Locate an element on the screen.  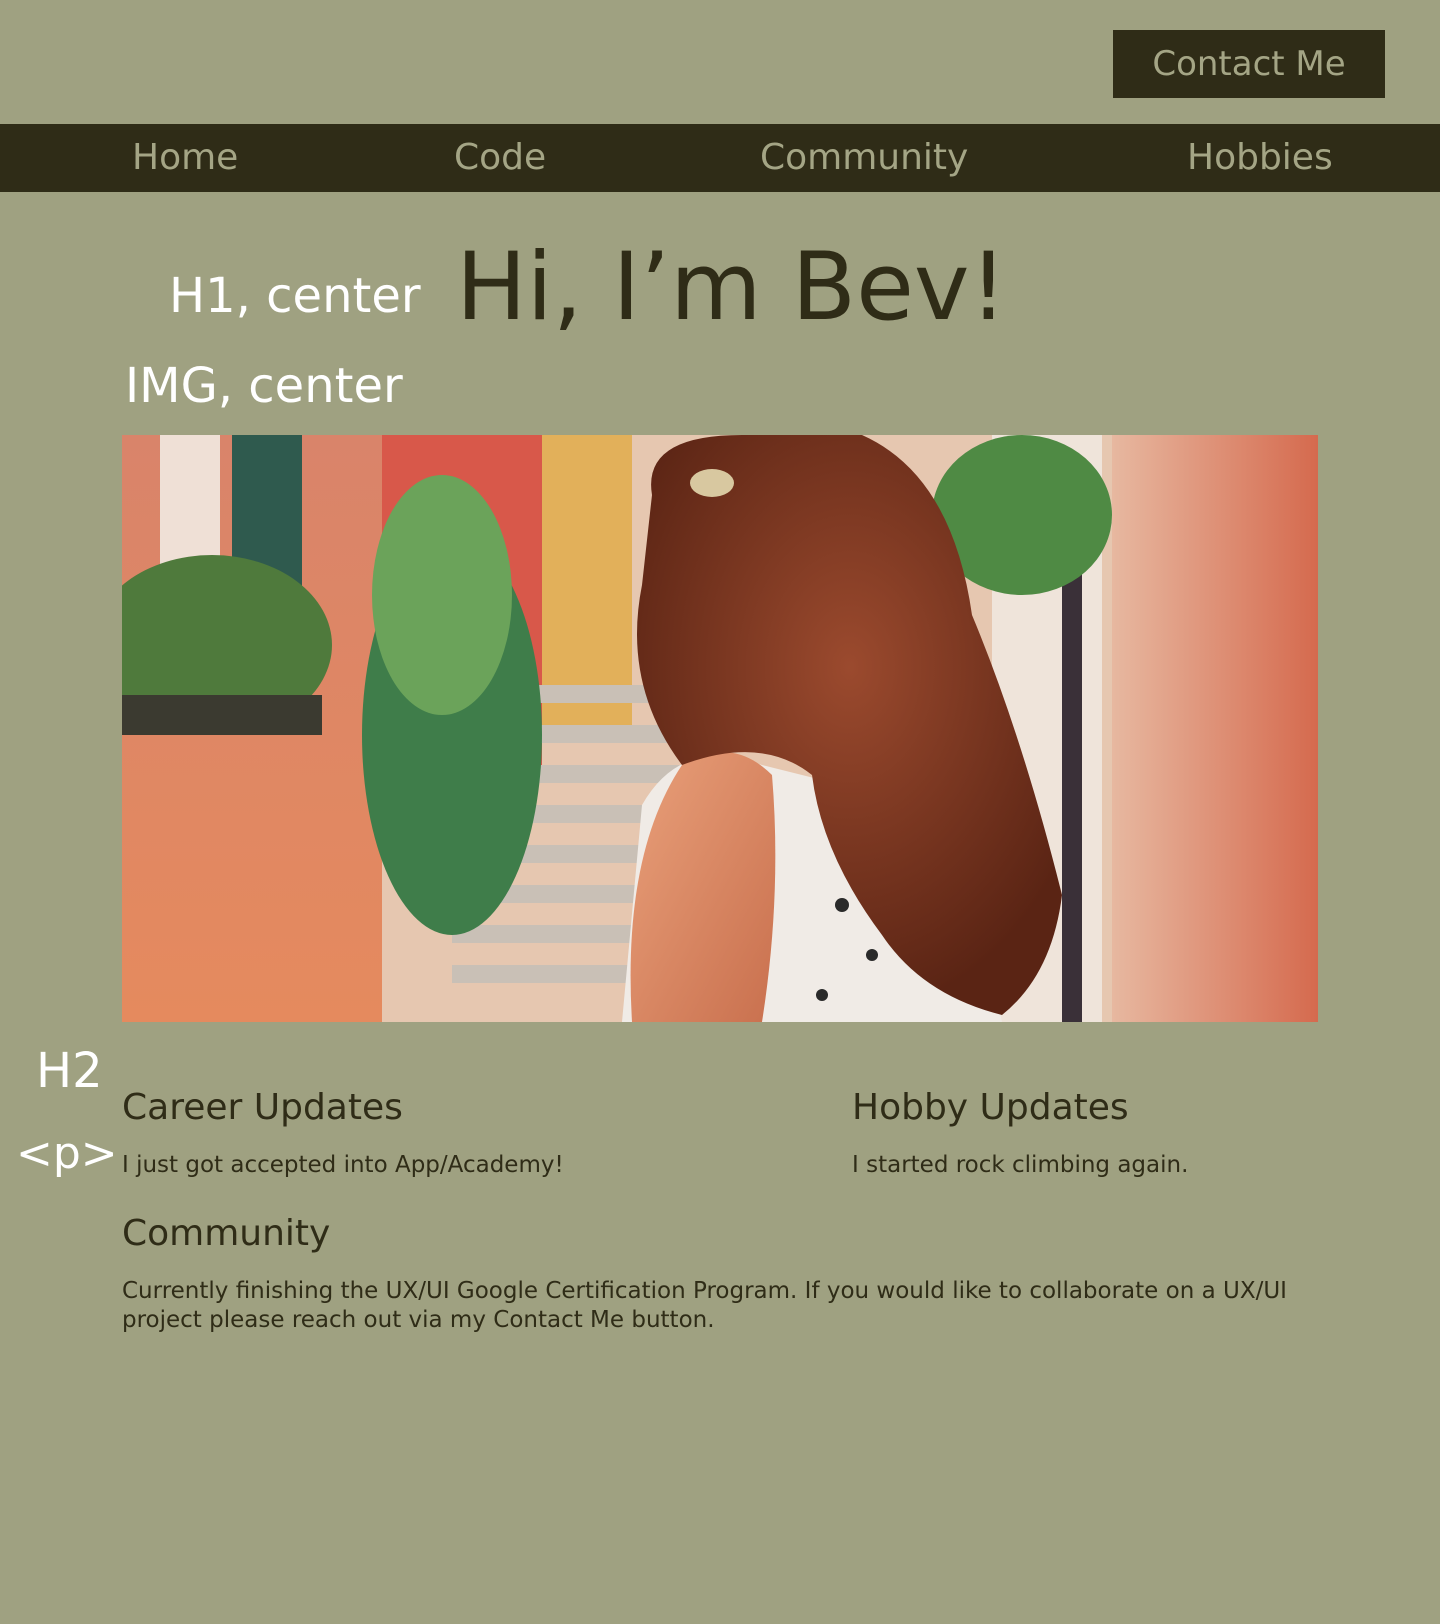
community-heading: Community is located at coordinates (226, 1233).